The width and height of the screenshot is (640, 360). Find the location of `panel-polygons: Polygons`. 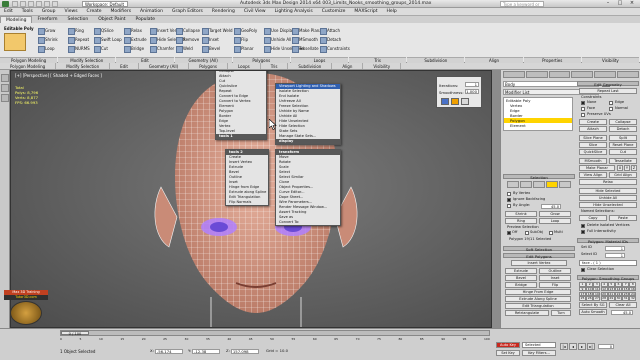

panel-polygons: Polygons is located at coordinates (209, 66).